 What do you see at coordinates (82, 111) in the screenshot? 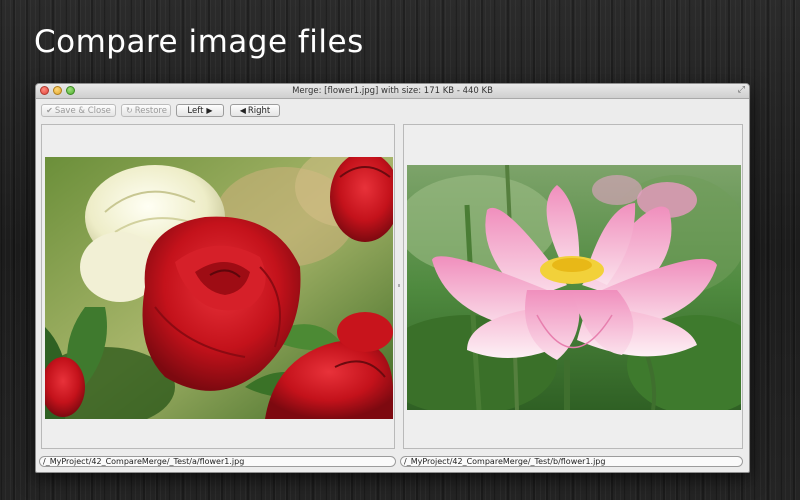
I see `save-close-label: Save & Close` at bounding box center [82, 111].